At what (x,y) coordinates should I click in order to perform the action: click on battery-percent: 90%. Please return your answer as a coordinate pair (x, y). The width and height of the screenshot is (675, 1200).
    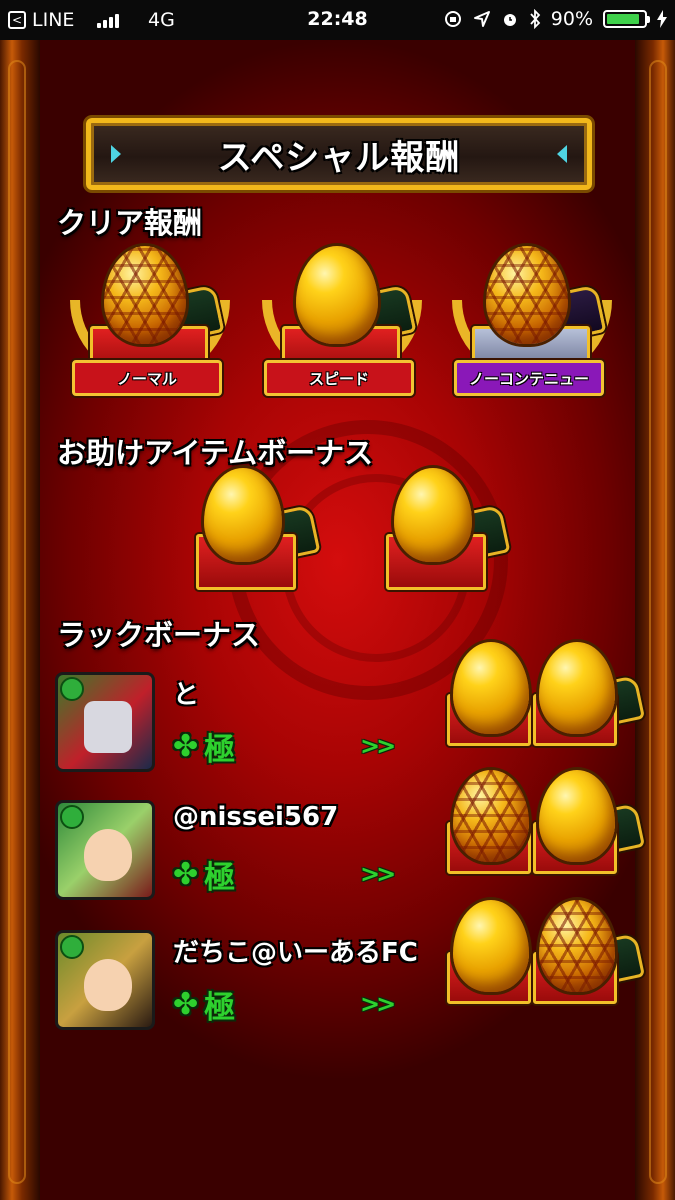
    Looking at the image, I should click on (571, 19).